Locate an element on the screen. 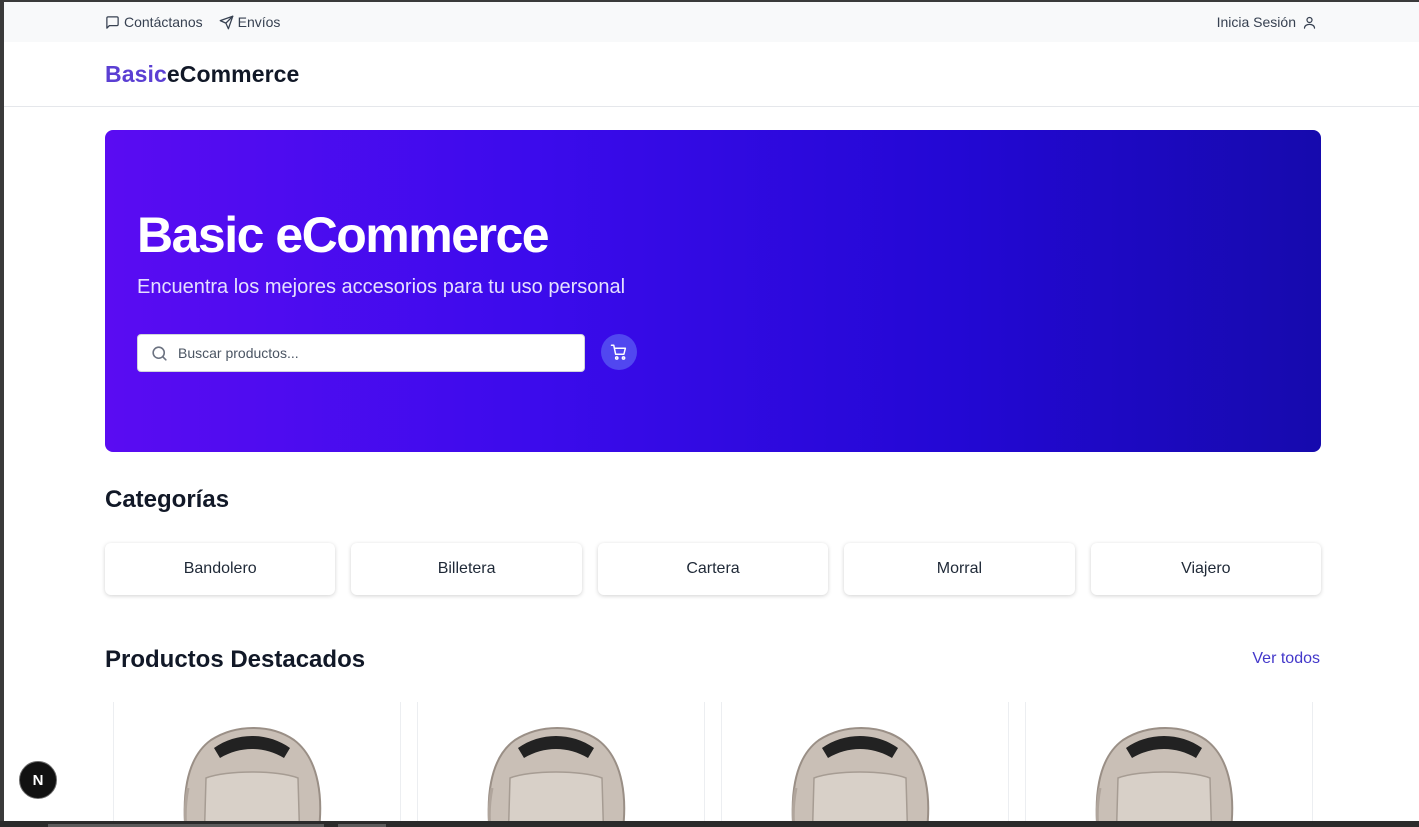 The height and width of the screenshot is (827, 1419). cart-button is located at coordinates (619, 352).